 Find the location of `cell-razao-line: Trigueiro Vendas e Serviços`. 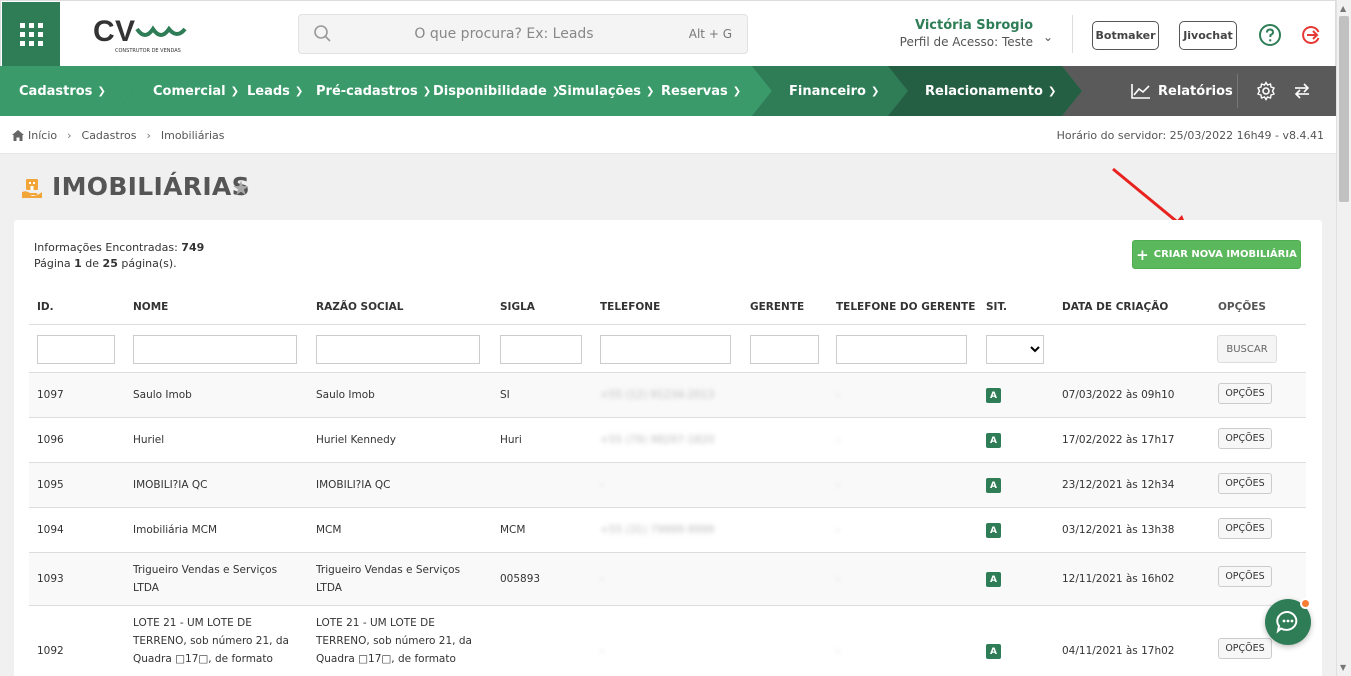

cell-razao-line: Trigueiro Vendas e Serviços is located at coordinates (388, 570).